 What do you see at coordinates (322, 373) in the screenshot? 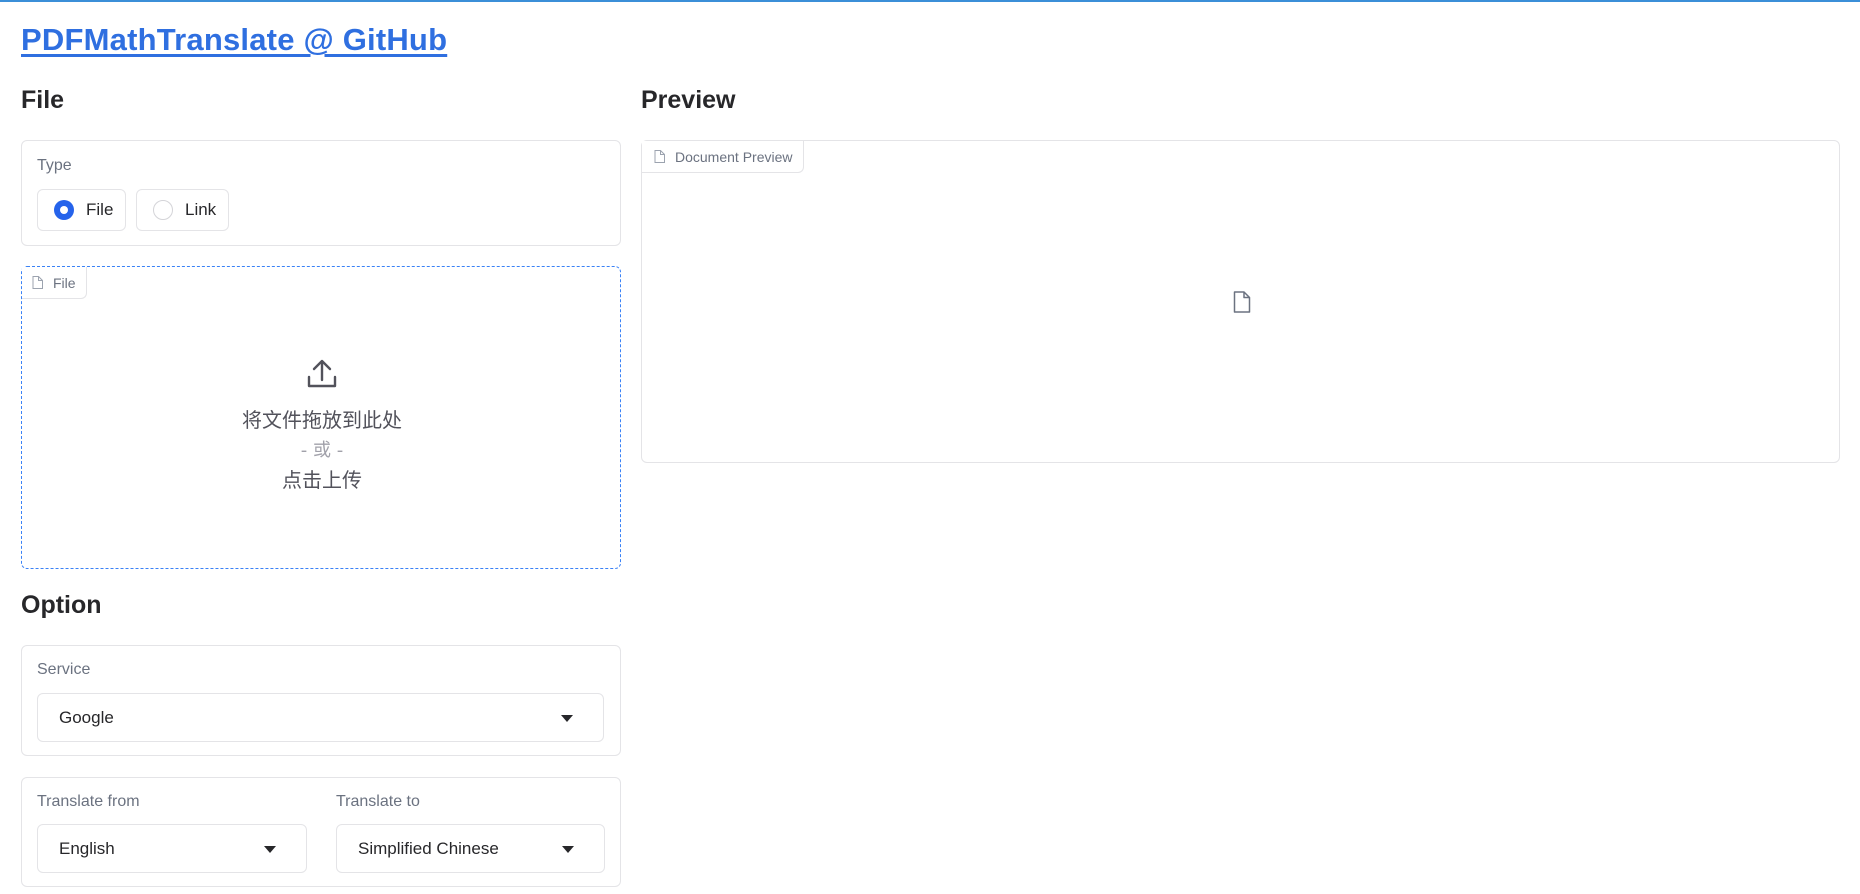
I see `upload-icon` at bounding box center [322, 373].